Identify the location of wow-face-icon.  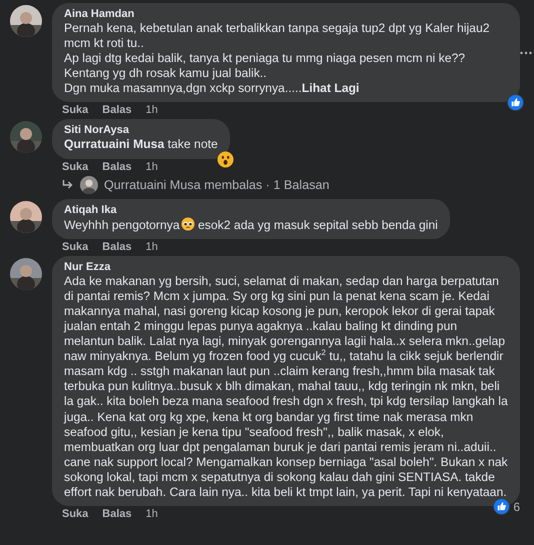
(225, 159).